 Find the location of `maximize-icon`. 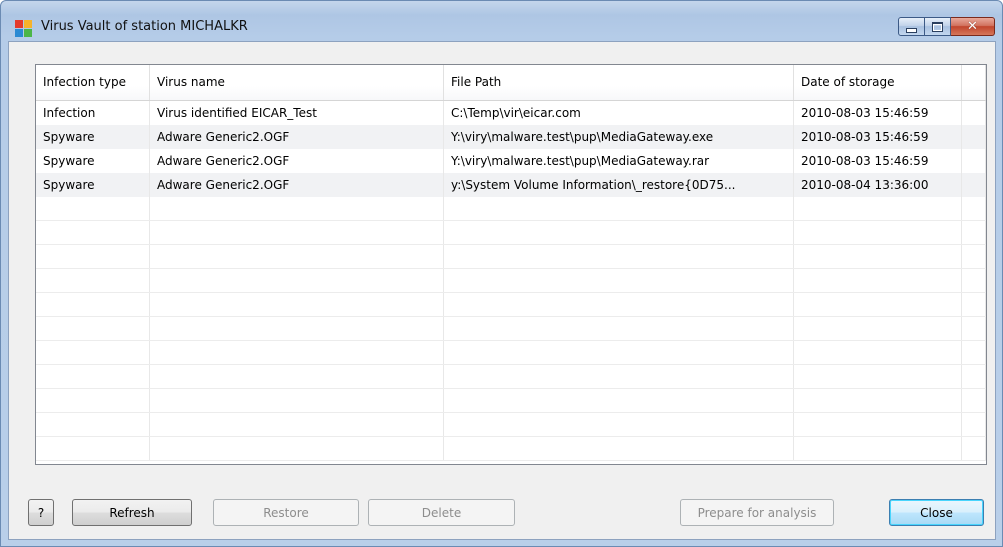

maximize-icon is located at coordinates (937, 26).